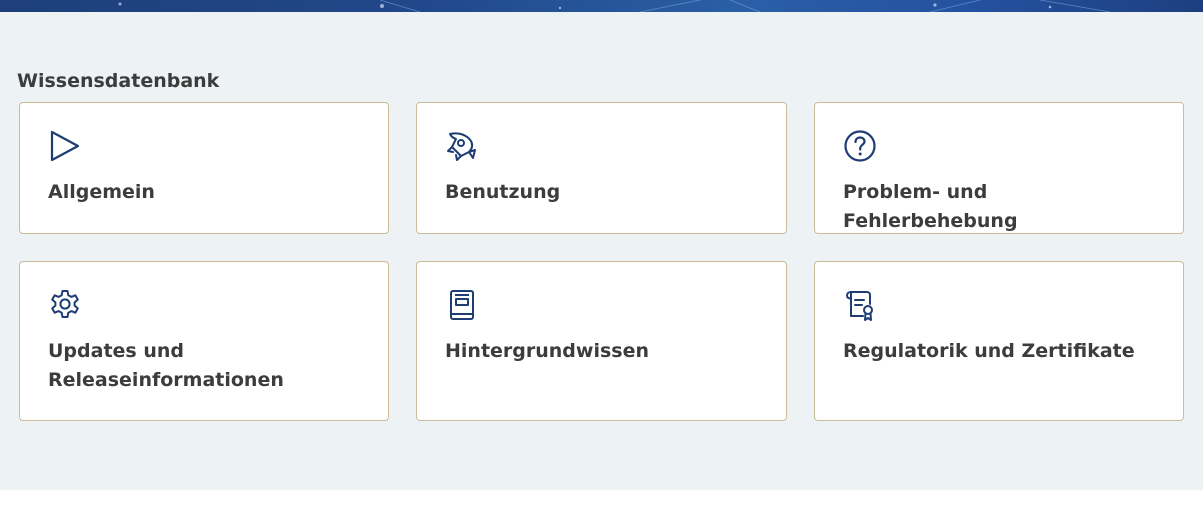 This screenshot has width=1203, height=505. Describe the element at coordinates (462, 146) in the screenshot. I see `rocket-icon` at that location.